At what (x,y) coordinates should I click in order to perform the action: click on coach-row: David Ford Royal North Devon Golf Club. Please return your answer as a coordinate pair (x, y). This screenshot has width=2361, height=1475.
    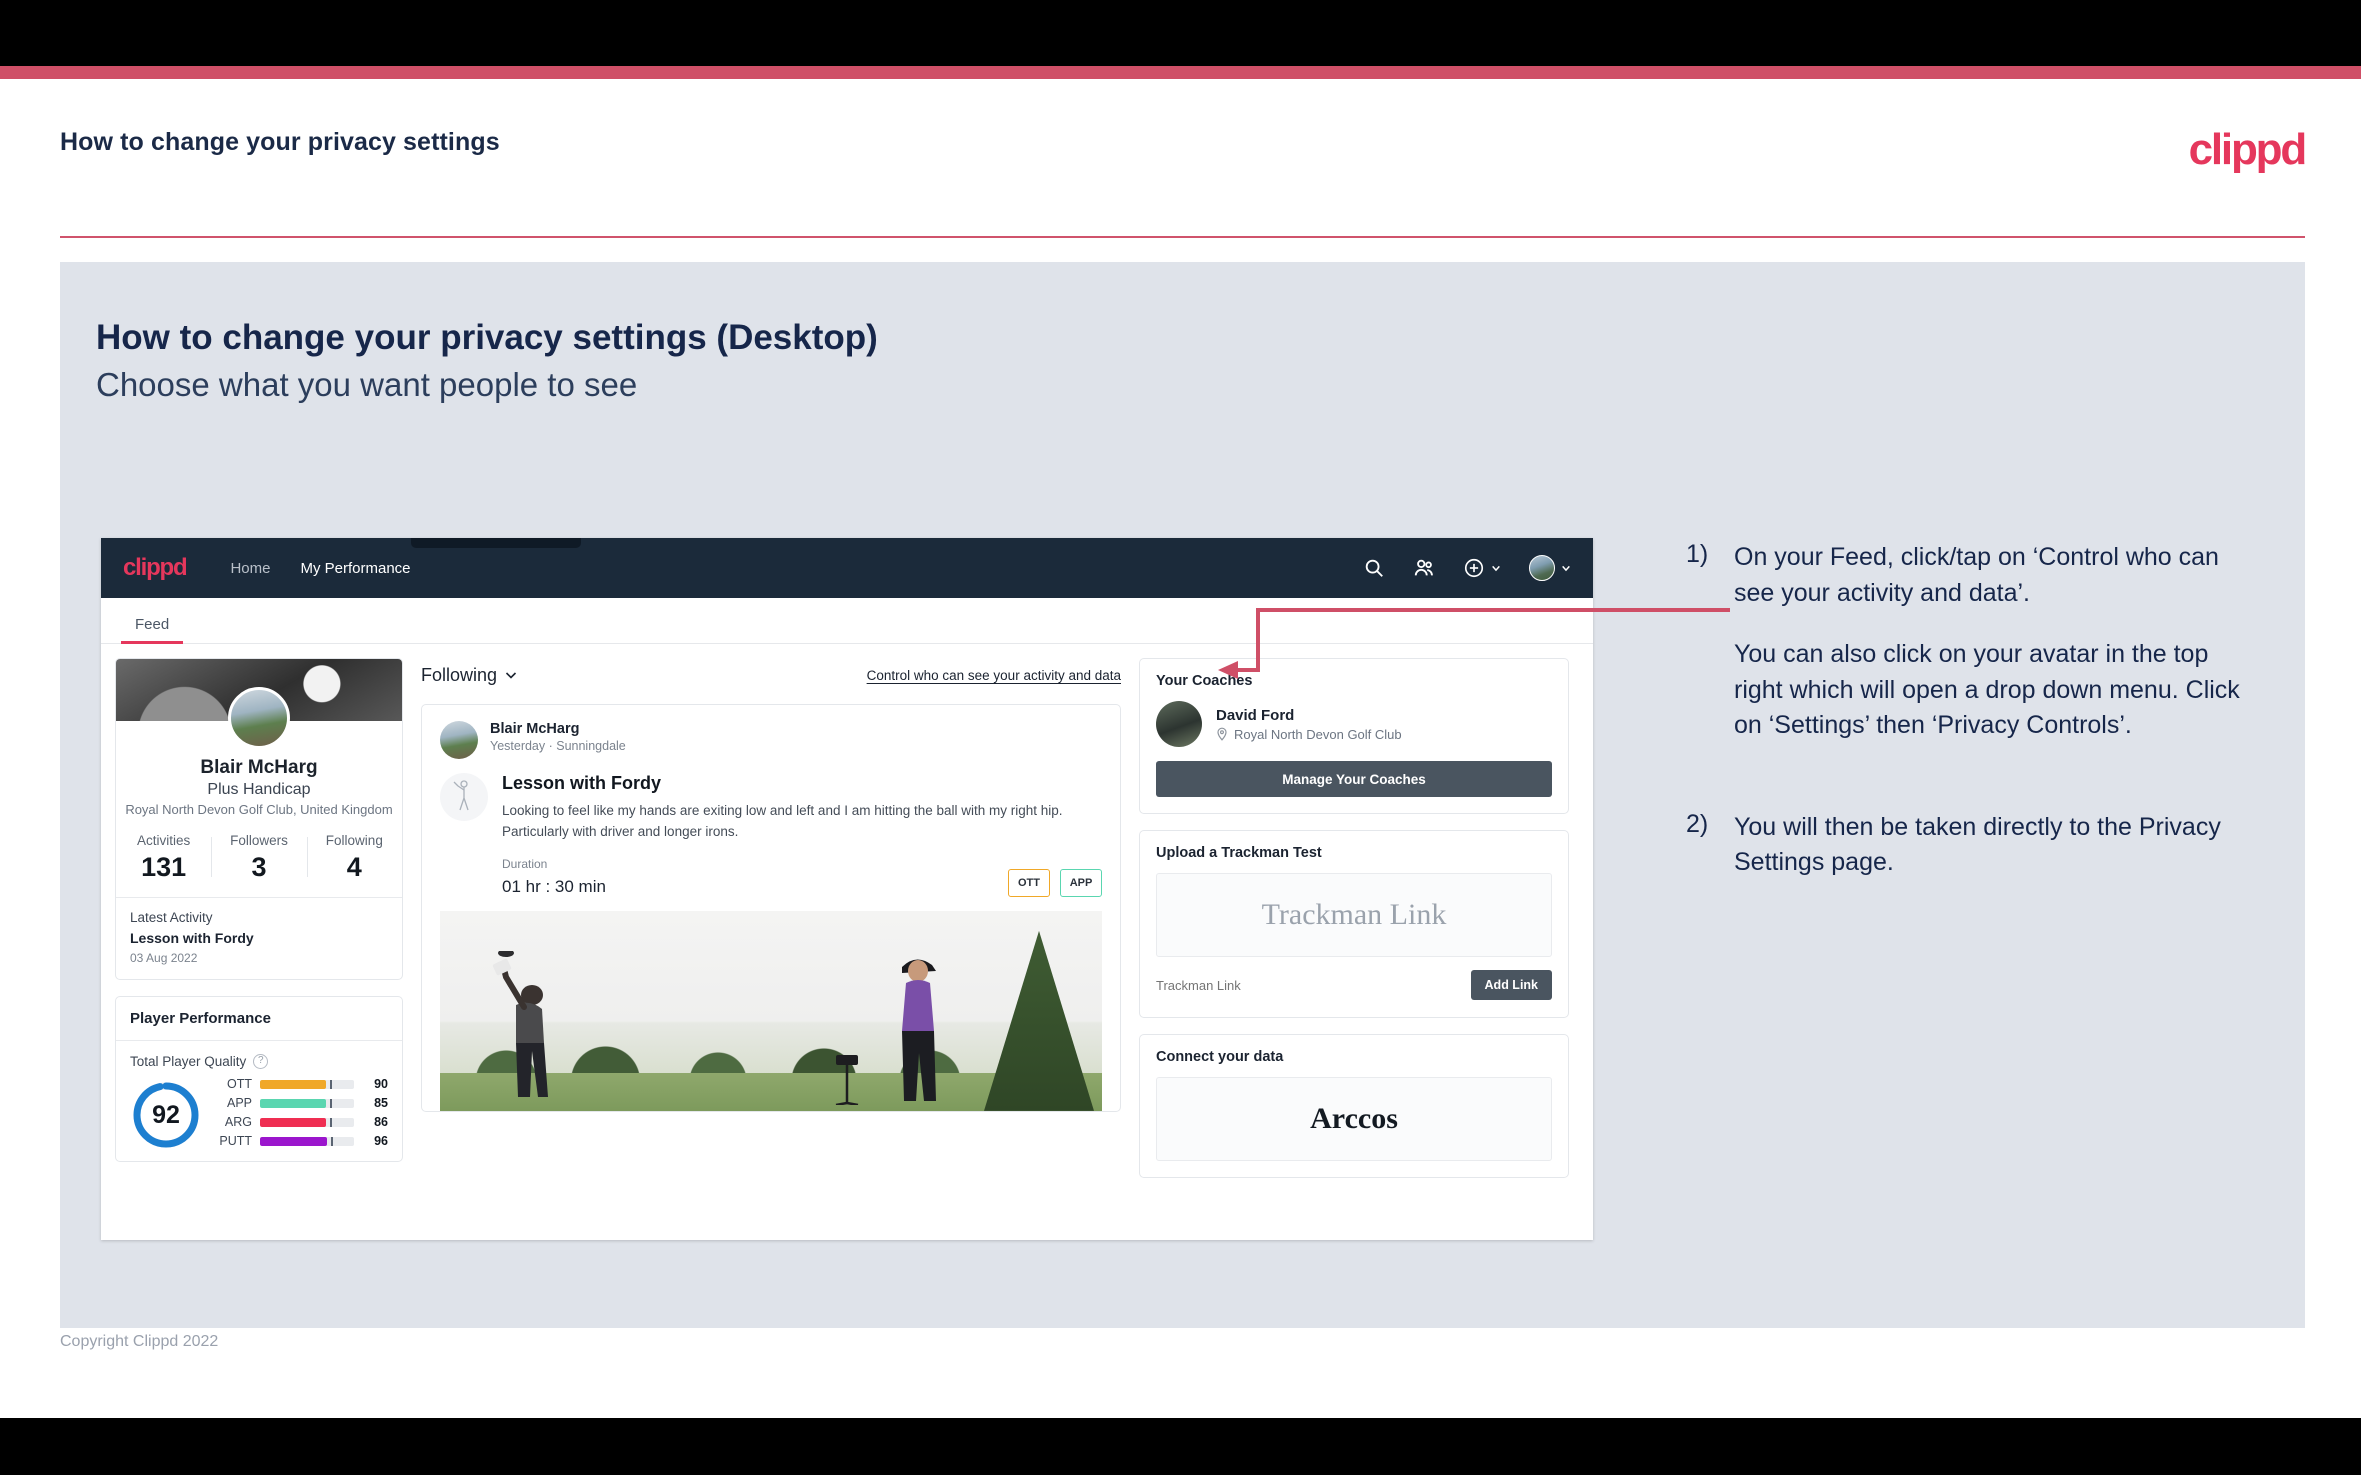
    Looking at the image, I should click on (1354, 724).